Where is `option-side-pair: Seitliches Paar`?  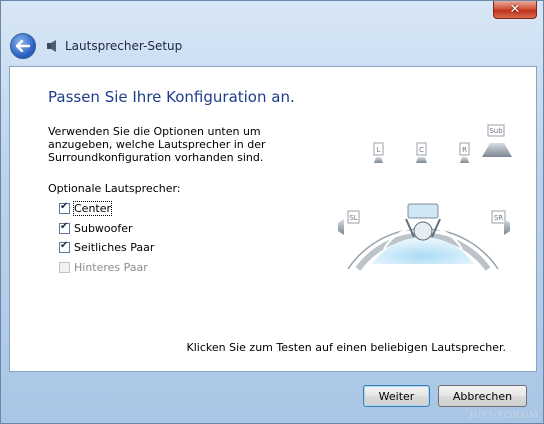
option-side-pair: Seitliches Paar is located at coordinates (106, 247).